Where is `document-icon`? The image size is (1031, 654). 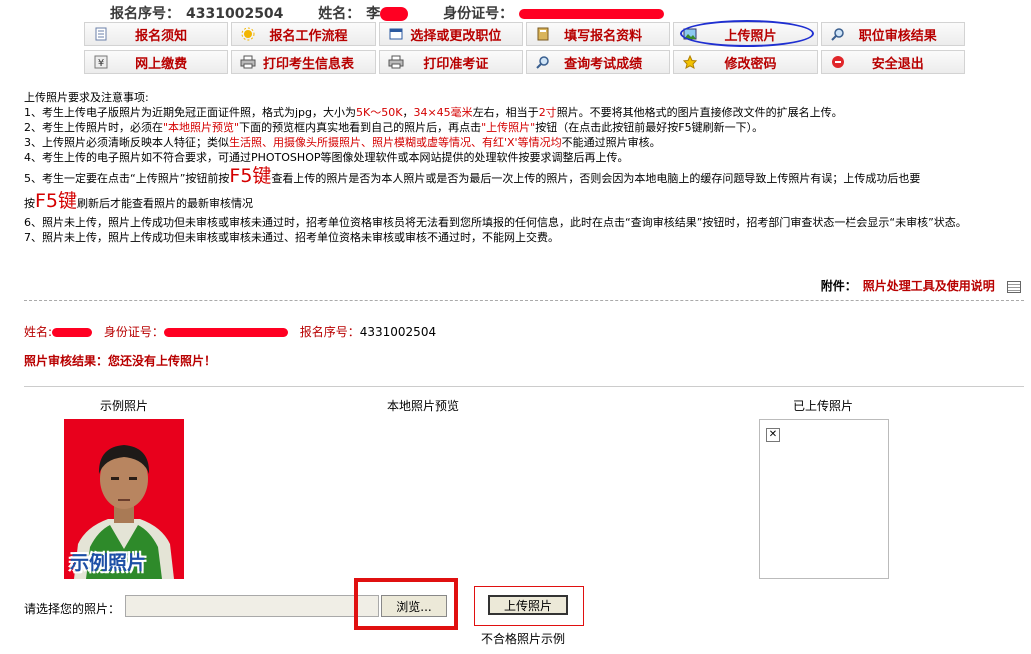 document-icon is located at coordinates (101, 34).